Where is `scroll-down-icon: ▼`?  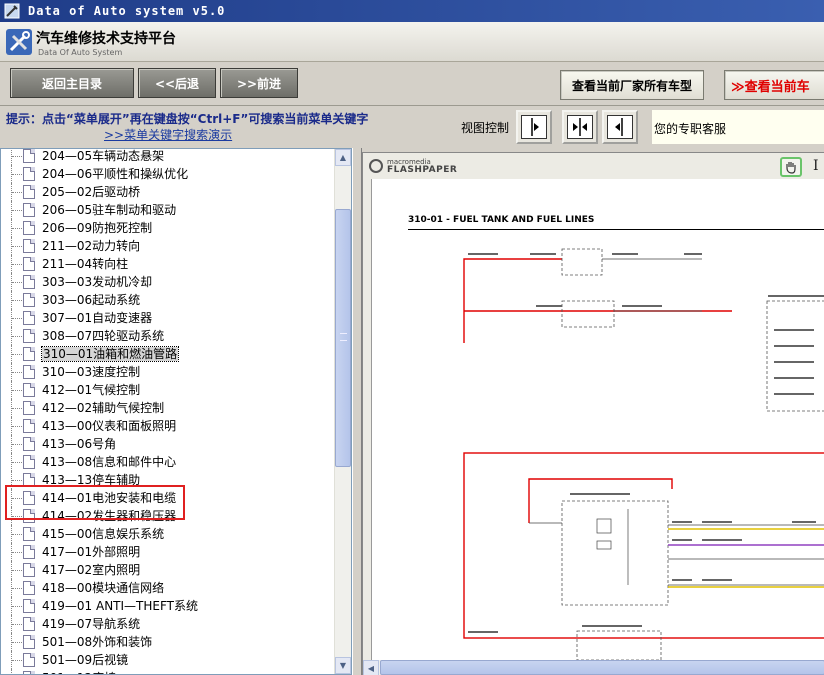
scroll-down-icon: ▼ is located at coordinates (343, 665).